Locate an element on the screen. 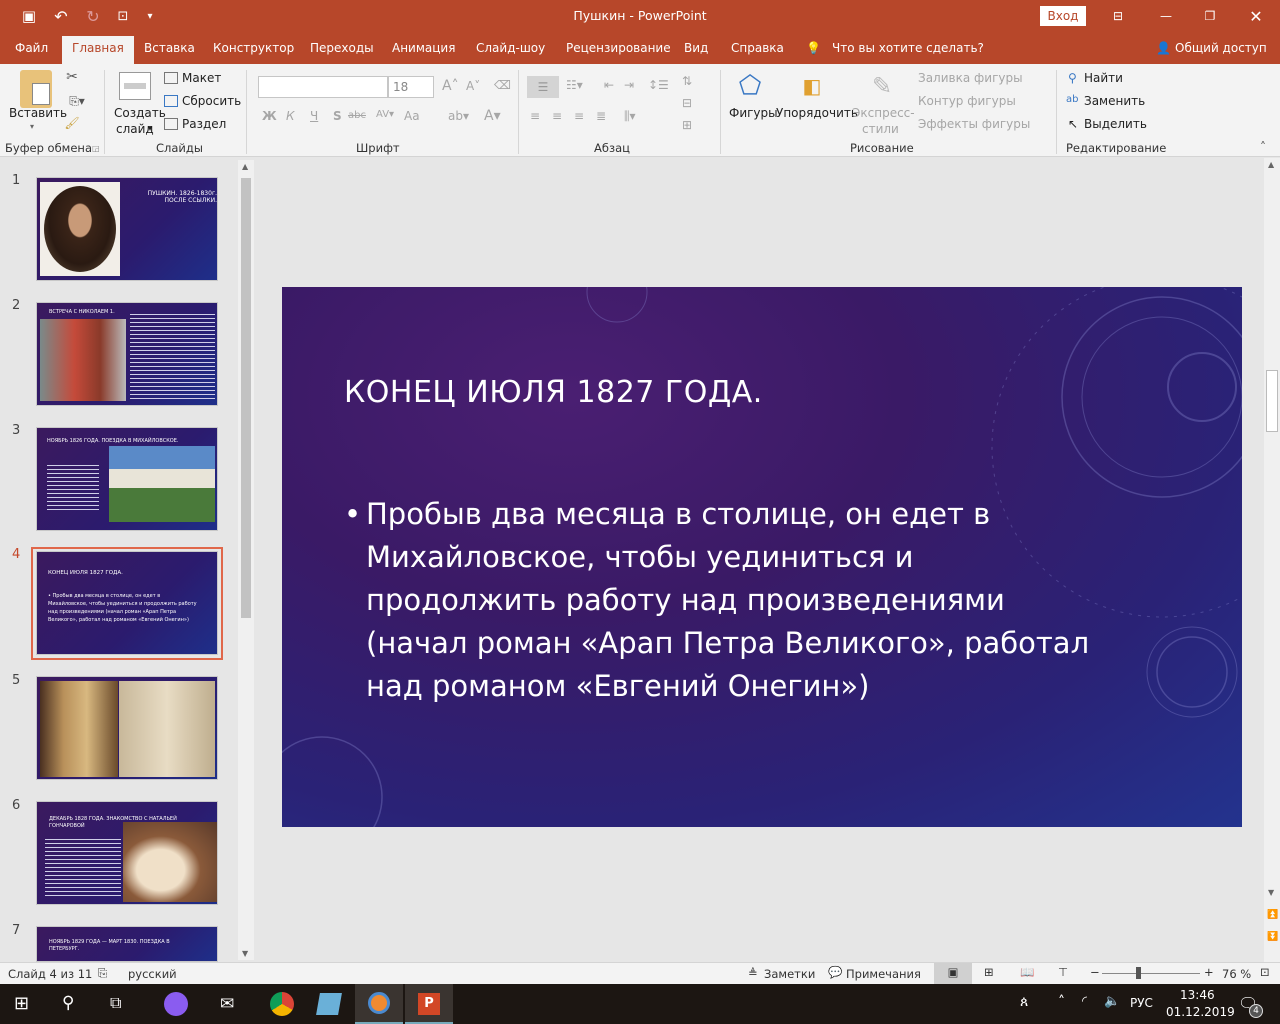 The width and height of the screenshot is (1280, 1024). char-spacing-icon: AV▾ is located at coordinates (385, 114).